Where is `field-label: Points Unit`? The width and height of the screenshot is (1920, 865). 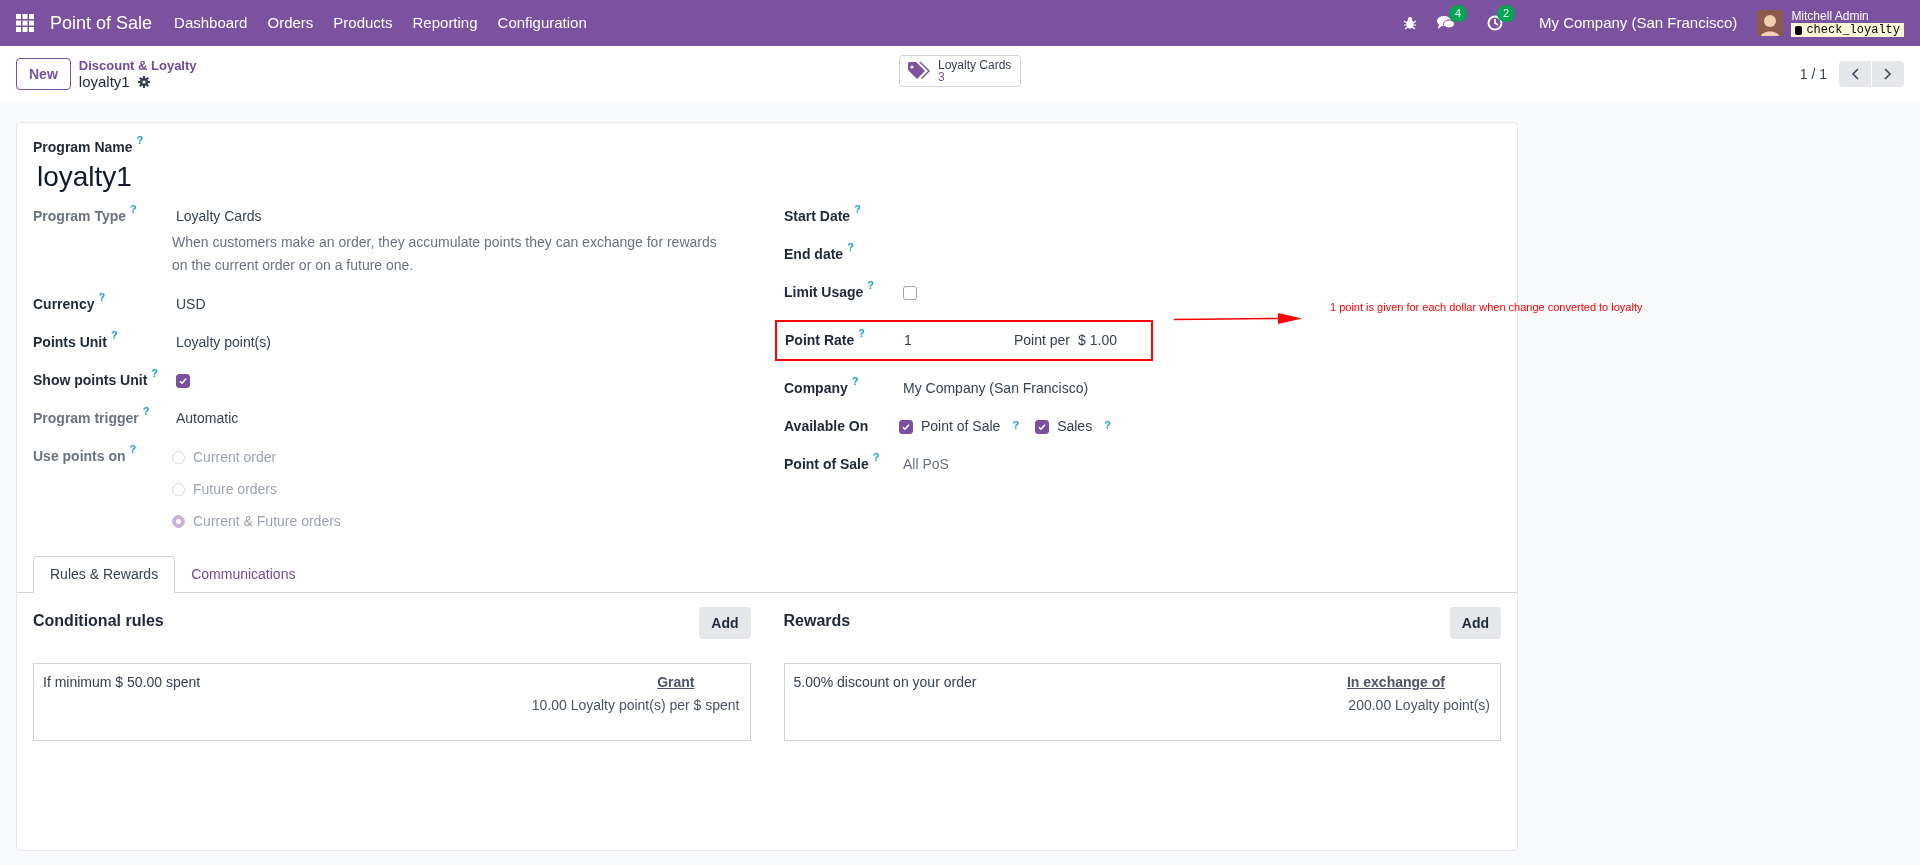
field-label: Points Unit is located at coordinates (70, 342).